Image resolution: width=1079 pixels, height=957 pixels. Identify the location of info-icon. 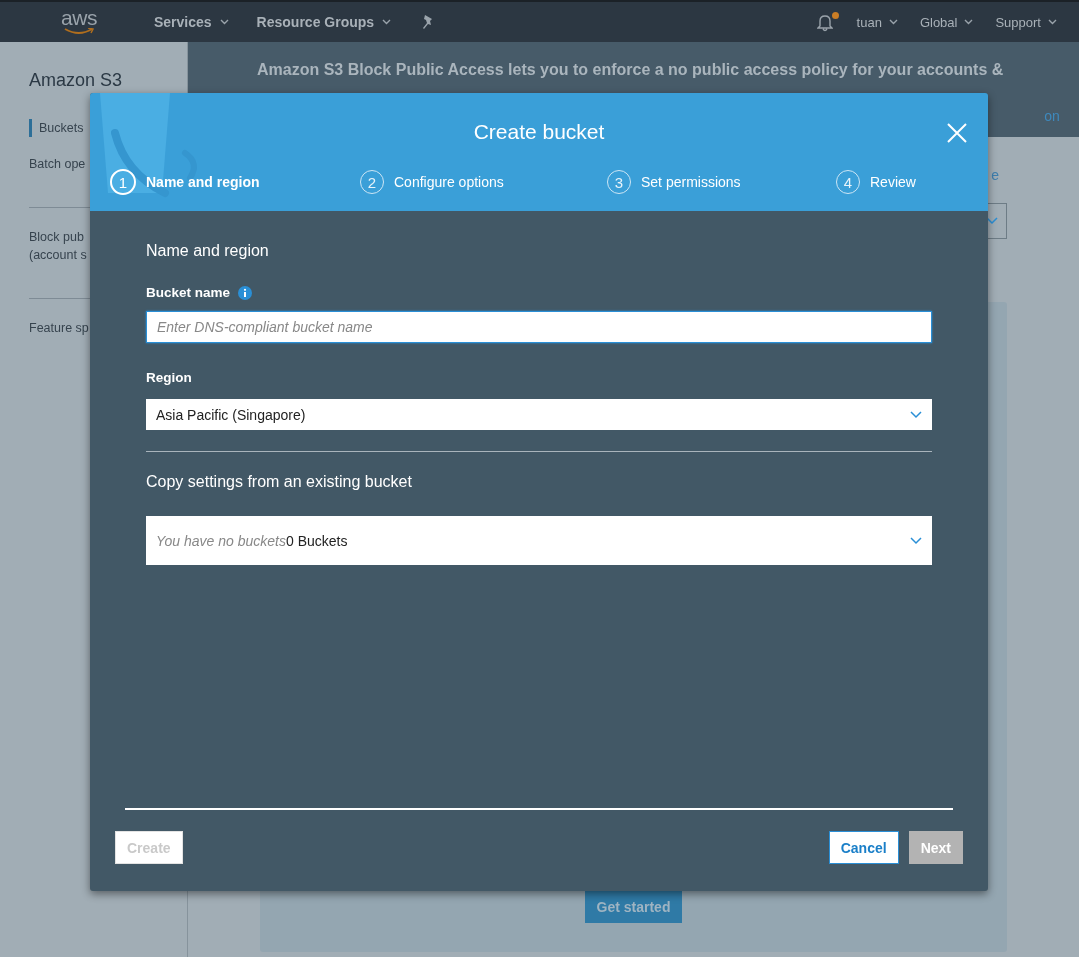
(245, 292).